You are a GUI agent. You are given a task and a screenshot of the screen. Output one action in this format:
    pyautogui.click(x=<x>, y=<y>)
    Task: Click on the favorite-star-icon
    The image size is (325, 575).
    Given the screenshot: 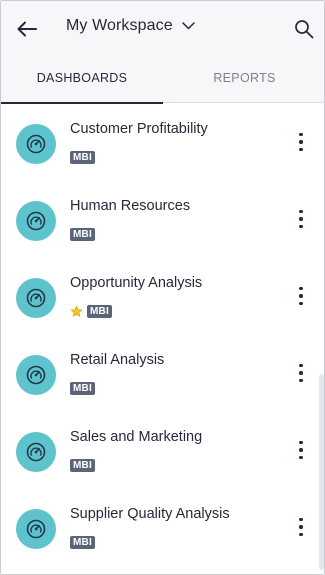 What is the action you would take?
    pyautogui.click(x=76, y=311)
    